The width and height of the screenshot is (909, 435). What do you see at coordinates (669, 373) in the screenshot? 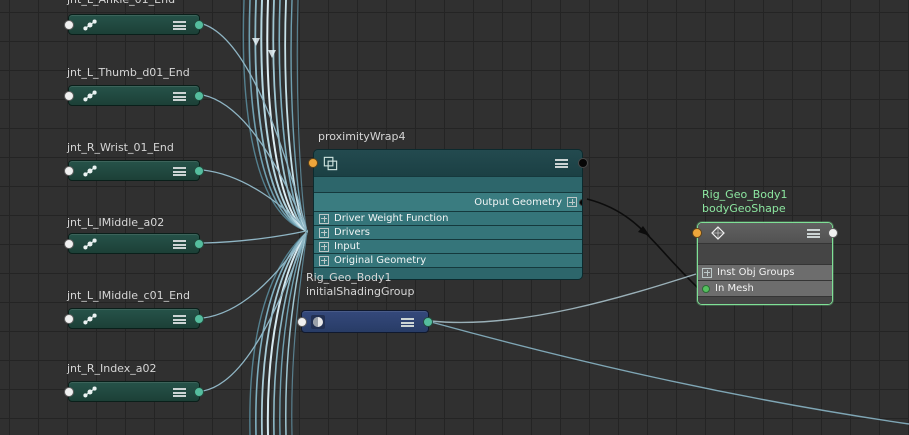
I see `wire-sg-sweep-offscreen` at bounding box center [669, 373].